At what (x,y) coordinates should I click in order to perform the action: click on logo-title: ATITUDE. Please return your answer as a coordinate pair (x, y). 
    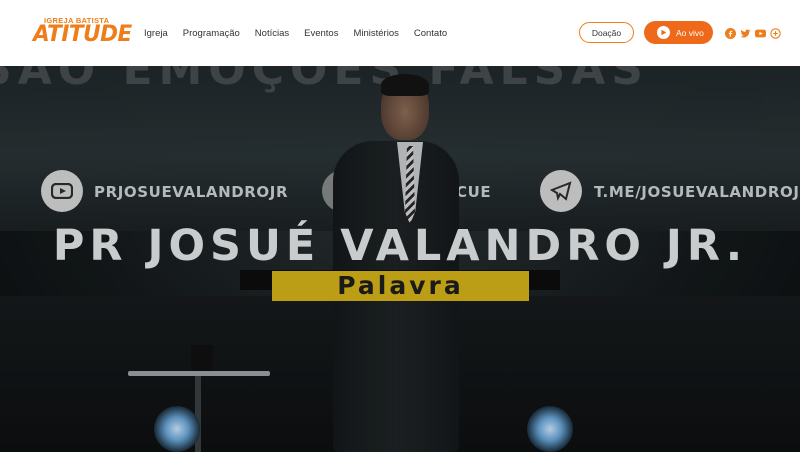
    Looking at the image, I should click on (82, 34).